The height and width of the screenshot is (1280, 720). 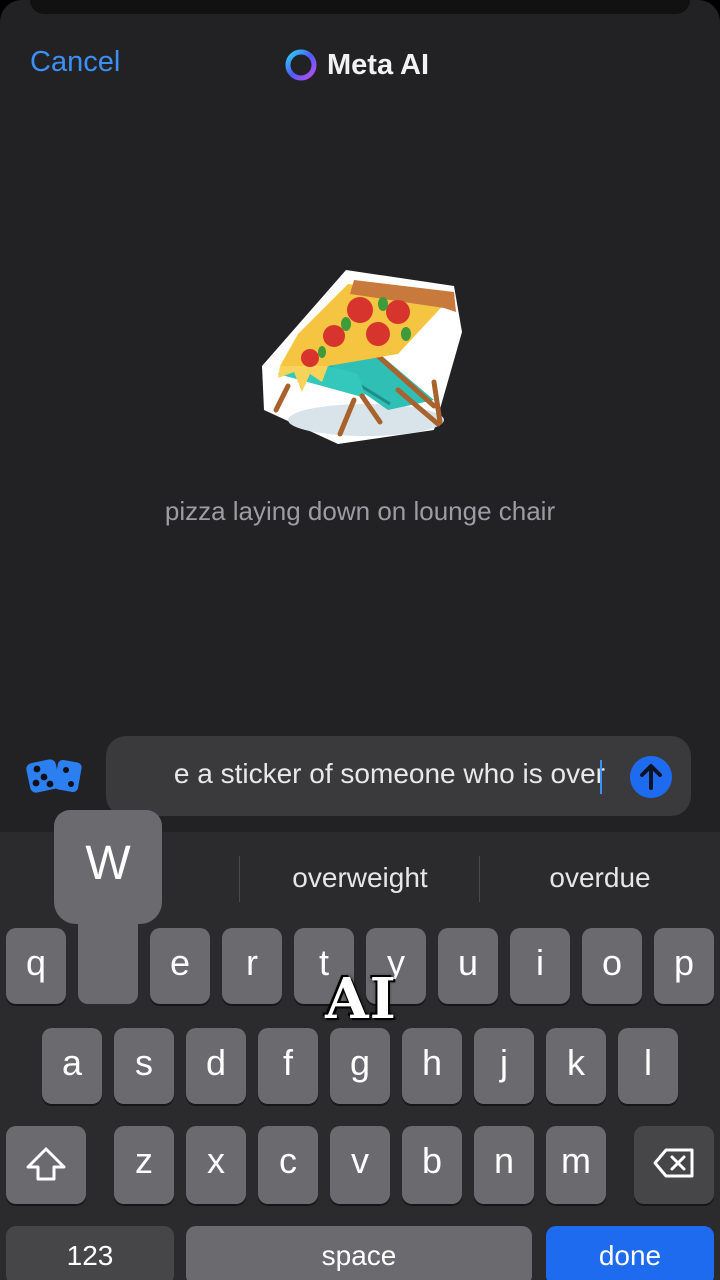 What do you see at coordinates (36, 966) in the screenshot?
I see `key-q: q` at bounding box center [36, 966].